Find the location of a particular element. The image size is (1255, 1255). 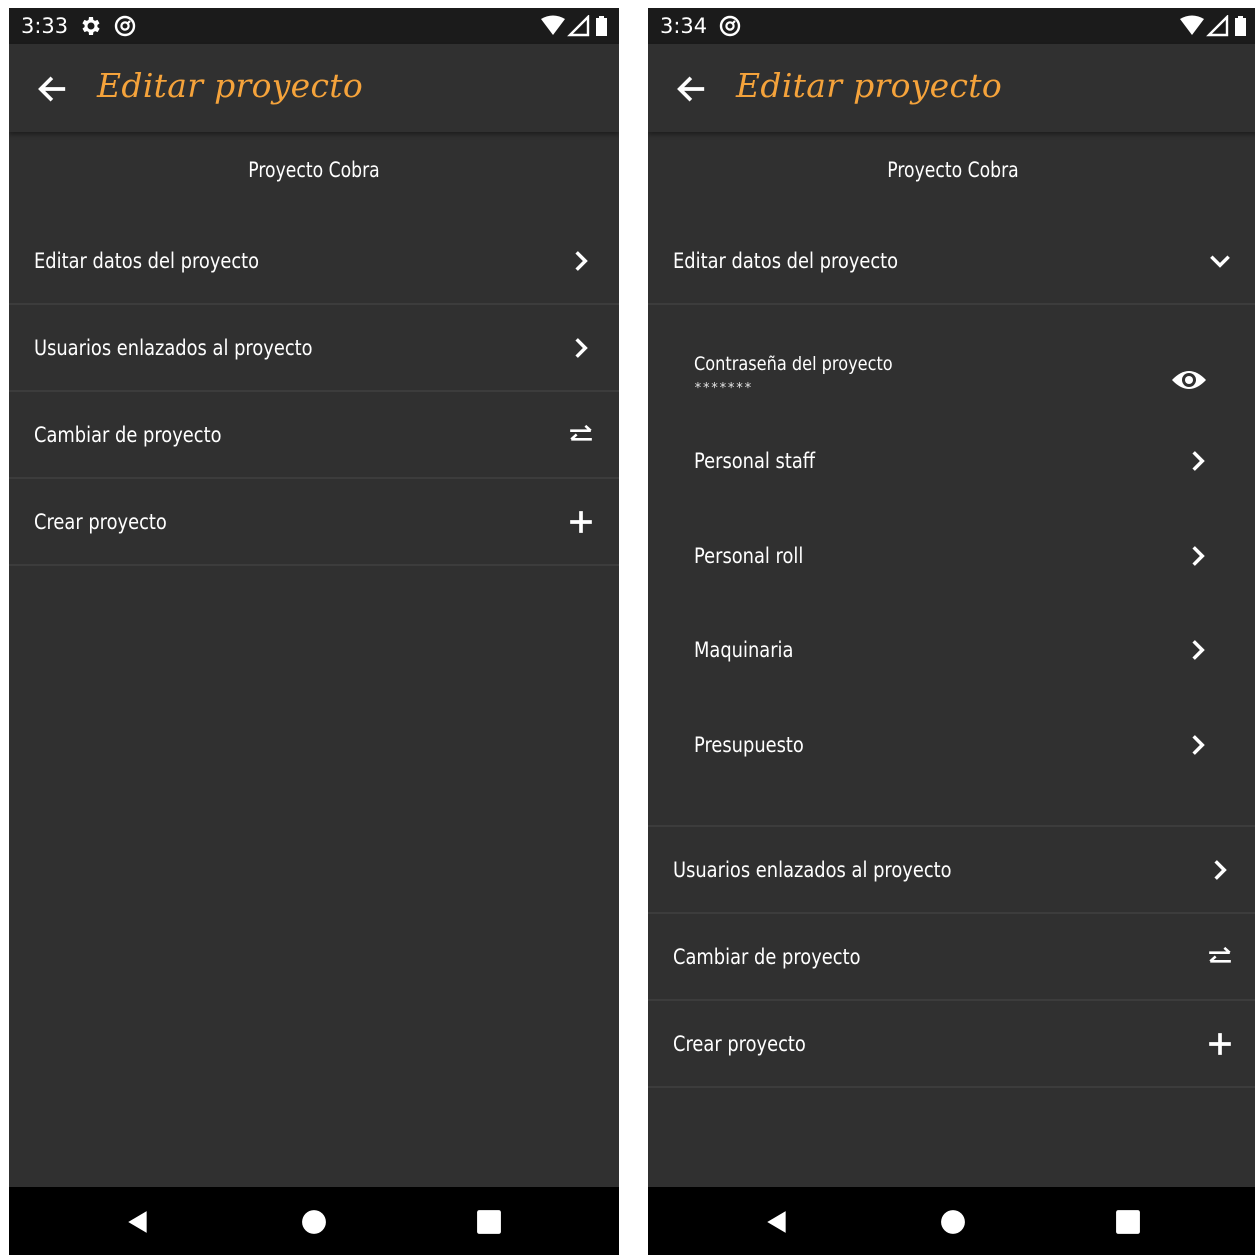

eye-icon is located at coordinates (1189, 380).